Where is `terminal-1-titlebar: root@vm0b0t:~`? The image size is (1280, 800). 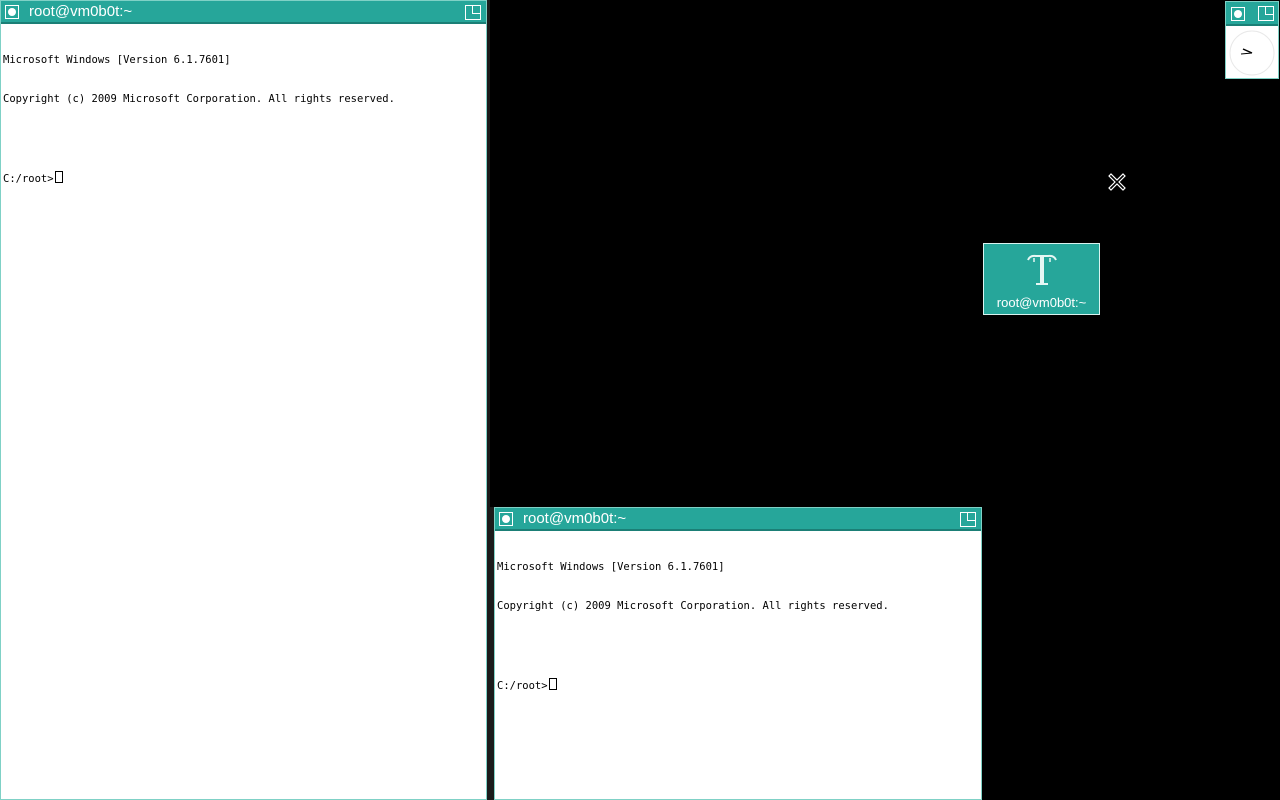
terminal-1-titlebar: root@vm0b0t:~ is located at coordinates (243, 12).